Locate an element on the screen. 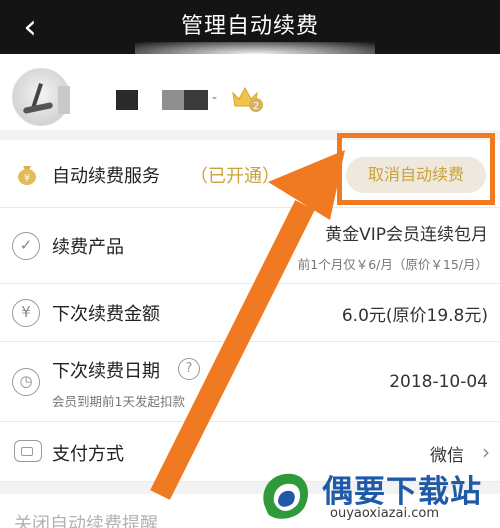  clock-icon: ◷ is located at coordinates (26, 382).